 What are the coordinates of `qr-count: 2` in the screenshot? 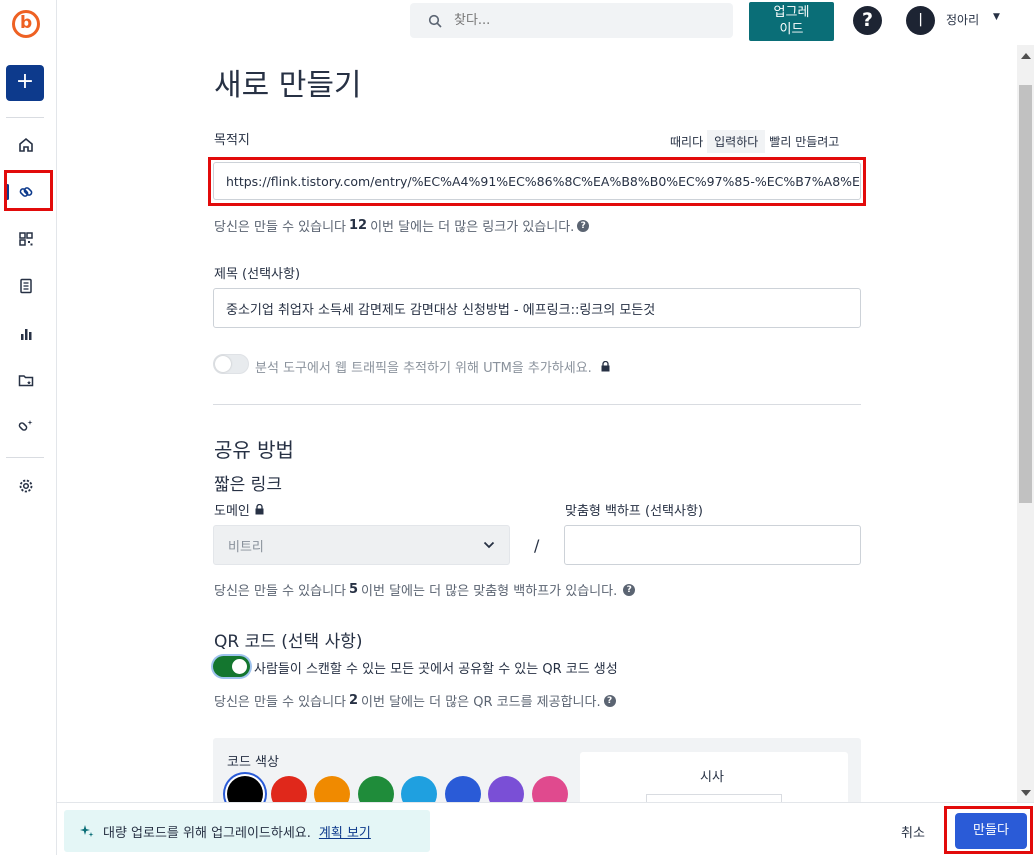 It's located at (354, 700).